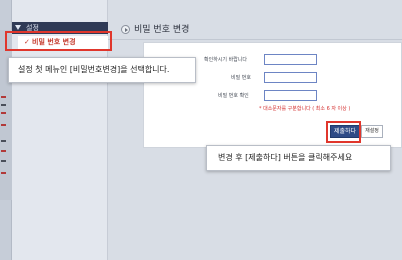 This screenshot has width=402, height=260. I want to click on left-strip-panel, so click(6, 115).